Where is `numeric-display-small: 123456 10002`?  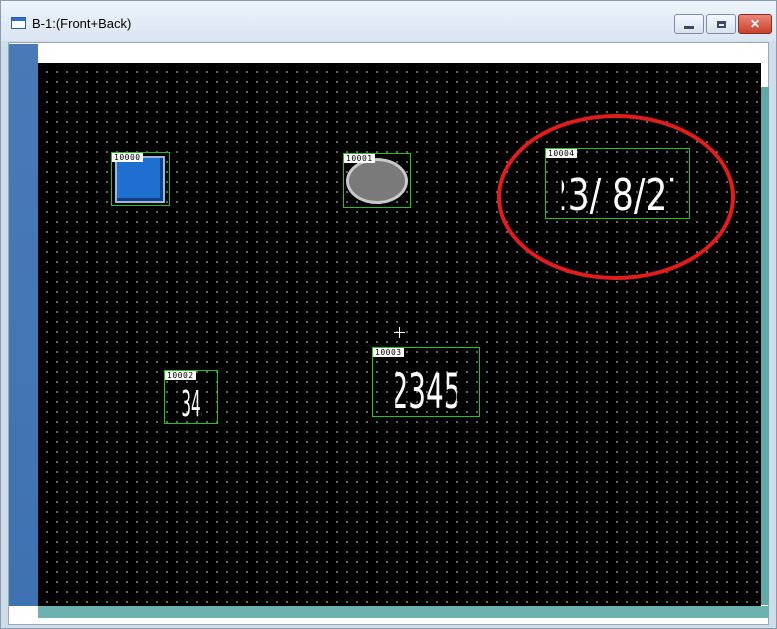
numeric-display-small: 123456 10002 is located at coordinates (191, 397).